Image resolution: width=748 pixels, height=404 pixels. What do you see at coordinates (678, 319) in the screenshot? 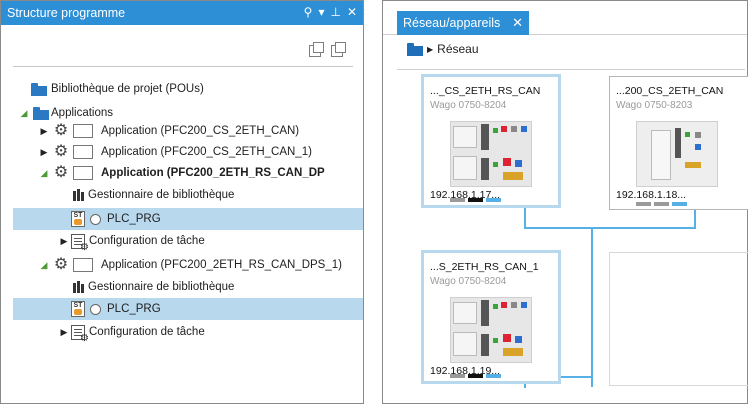
I see `empty-device-slot` at bounding box center [678, 319].